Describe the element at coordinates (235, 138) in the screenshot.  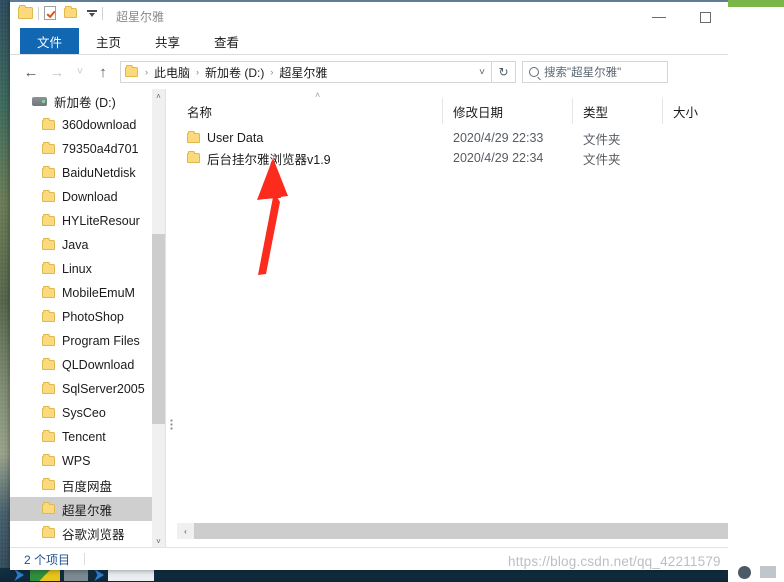
I see `file-name-label: User Data` at that location.